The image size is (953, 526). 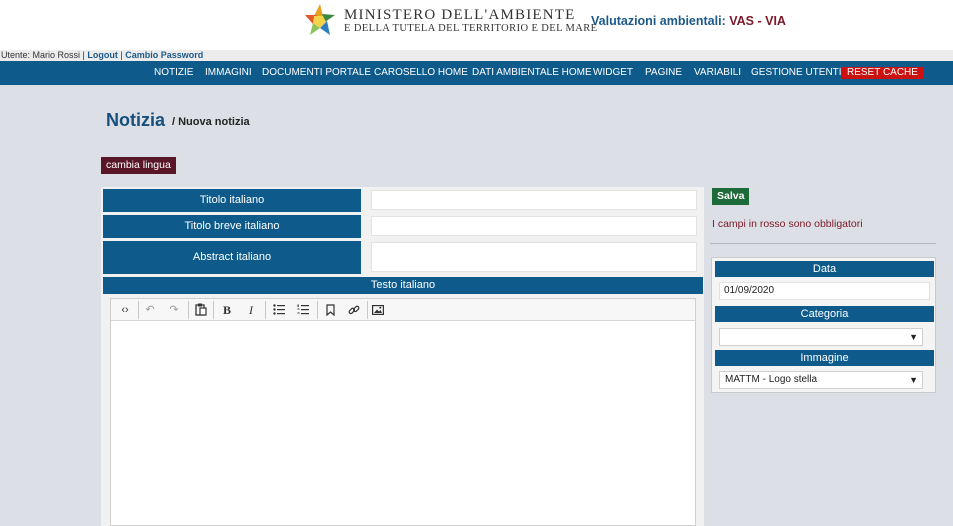 I want to click on image-label: Immagine, so click(x=824, y=358).